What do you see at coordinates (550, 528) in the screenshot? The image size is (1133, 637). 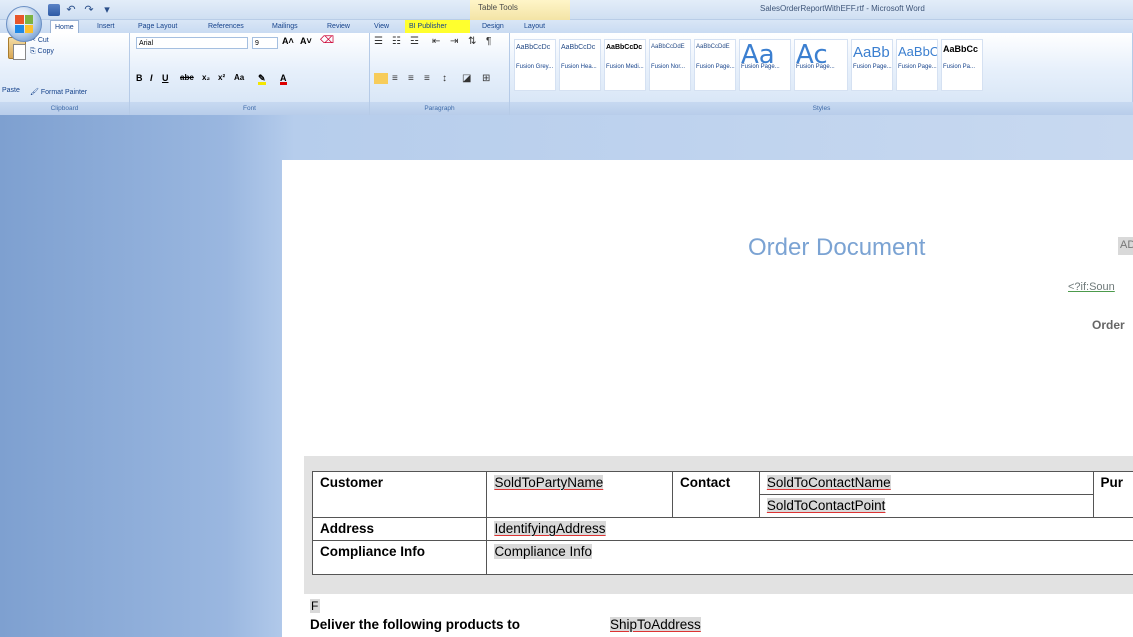 I see `identifying-address-field: IdentifyingAddress` at bounding box center [550, 528].